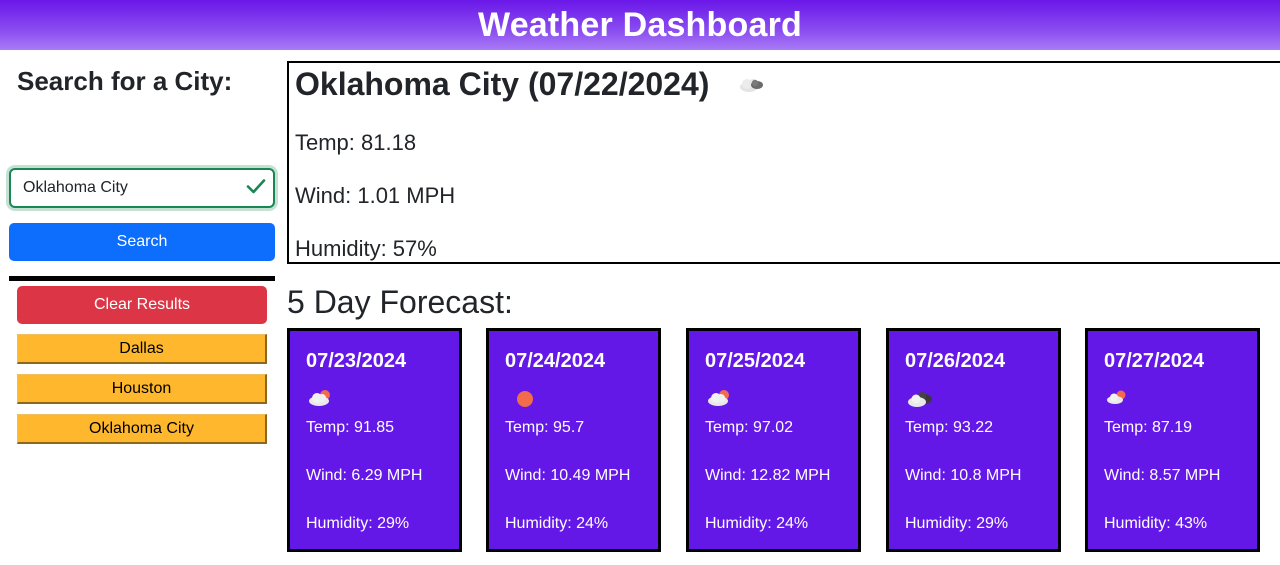 This screenshot has height=565, width=1280. What do you see at coordinates (142, 389) in the screenshot?
I see `history-button-houston: Houston` at bounding box center [142, 389].